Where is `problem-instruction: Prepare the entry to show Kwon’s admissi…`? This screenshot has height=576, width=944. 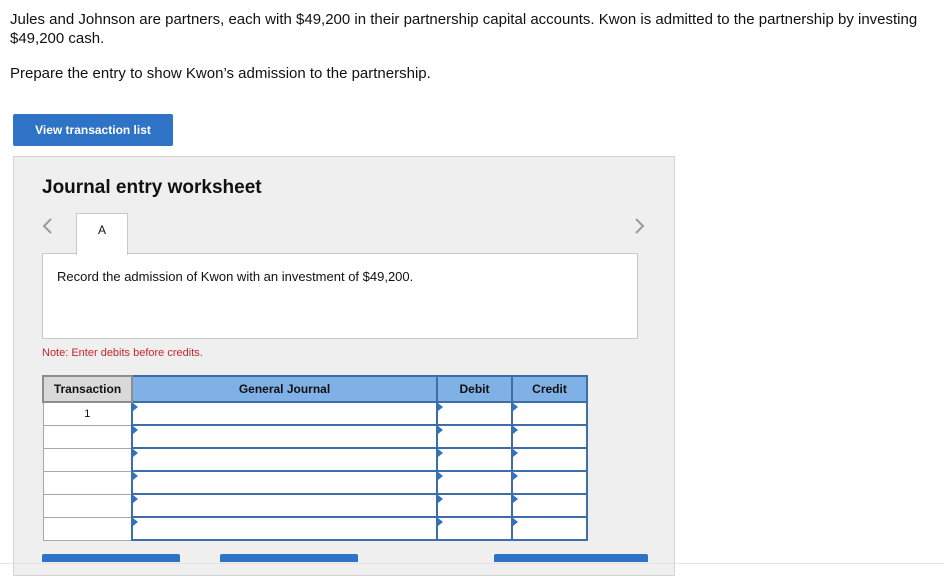 problem-instruction: Prepare the entry to show Kwon’s admissi… is located at coordinates (220, 73).